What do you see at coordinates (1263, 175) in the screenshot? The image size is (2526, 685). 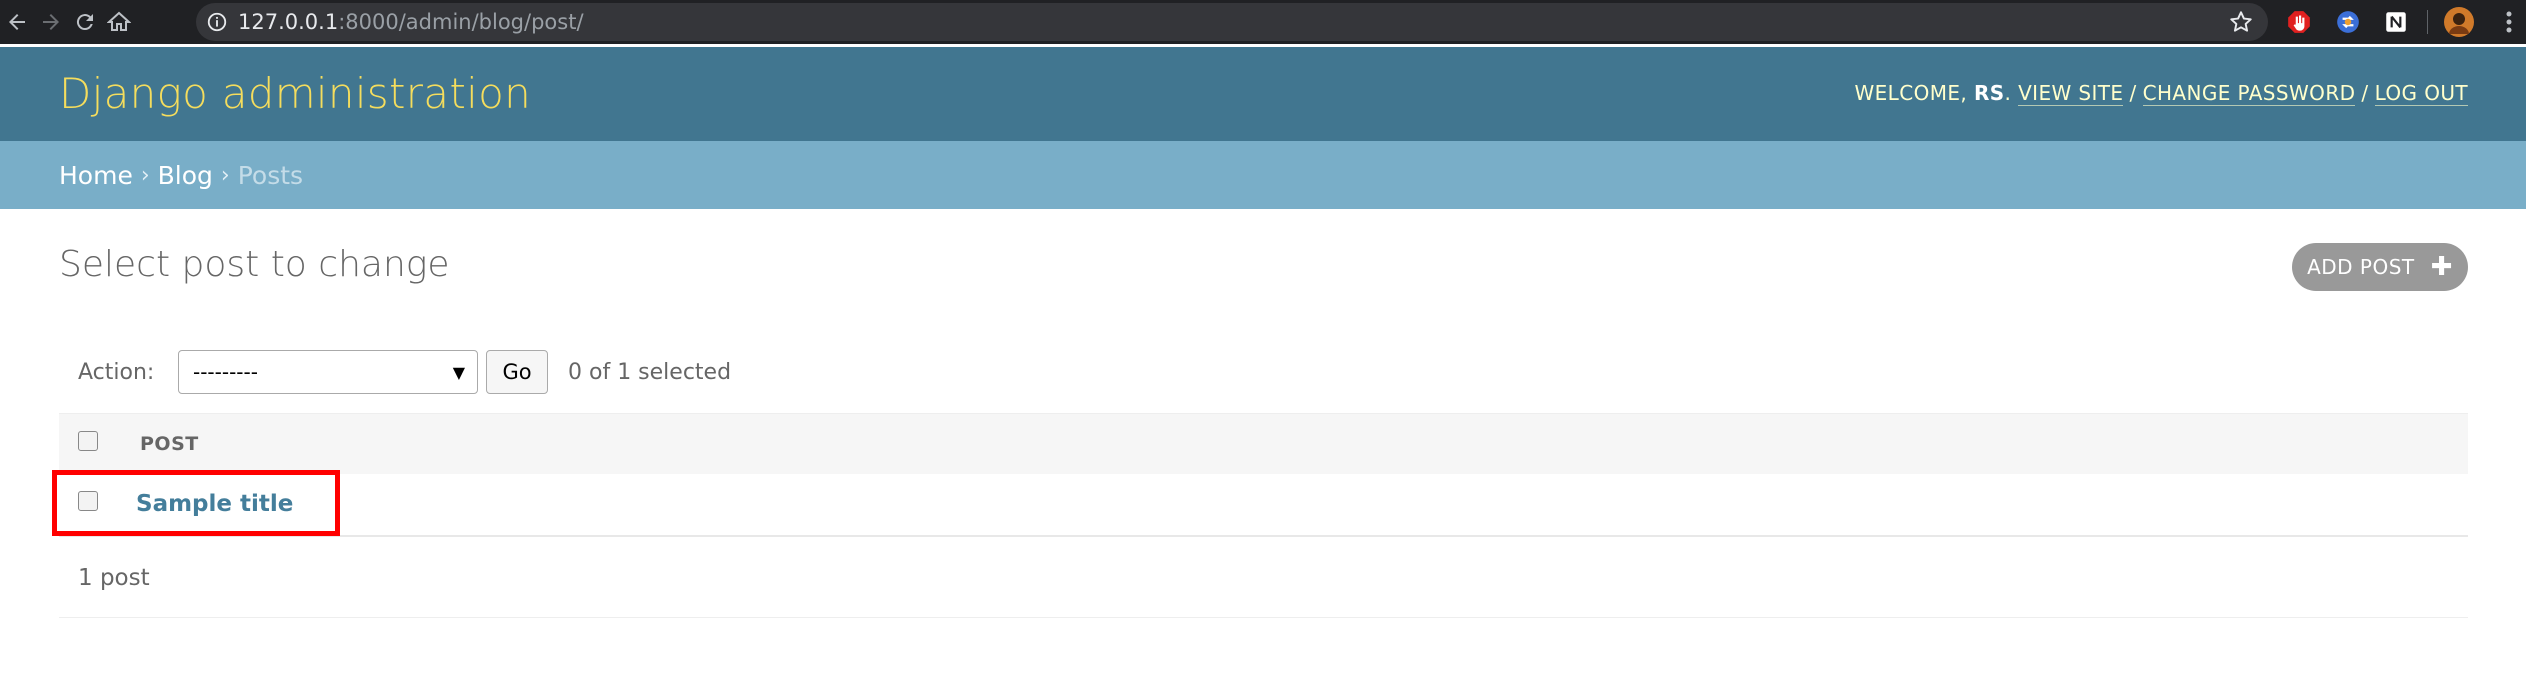 I see `breadcrumb: Home › Blog › Posts` at bounding box center [1263, 175].